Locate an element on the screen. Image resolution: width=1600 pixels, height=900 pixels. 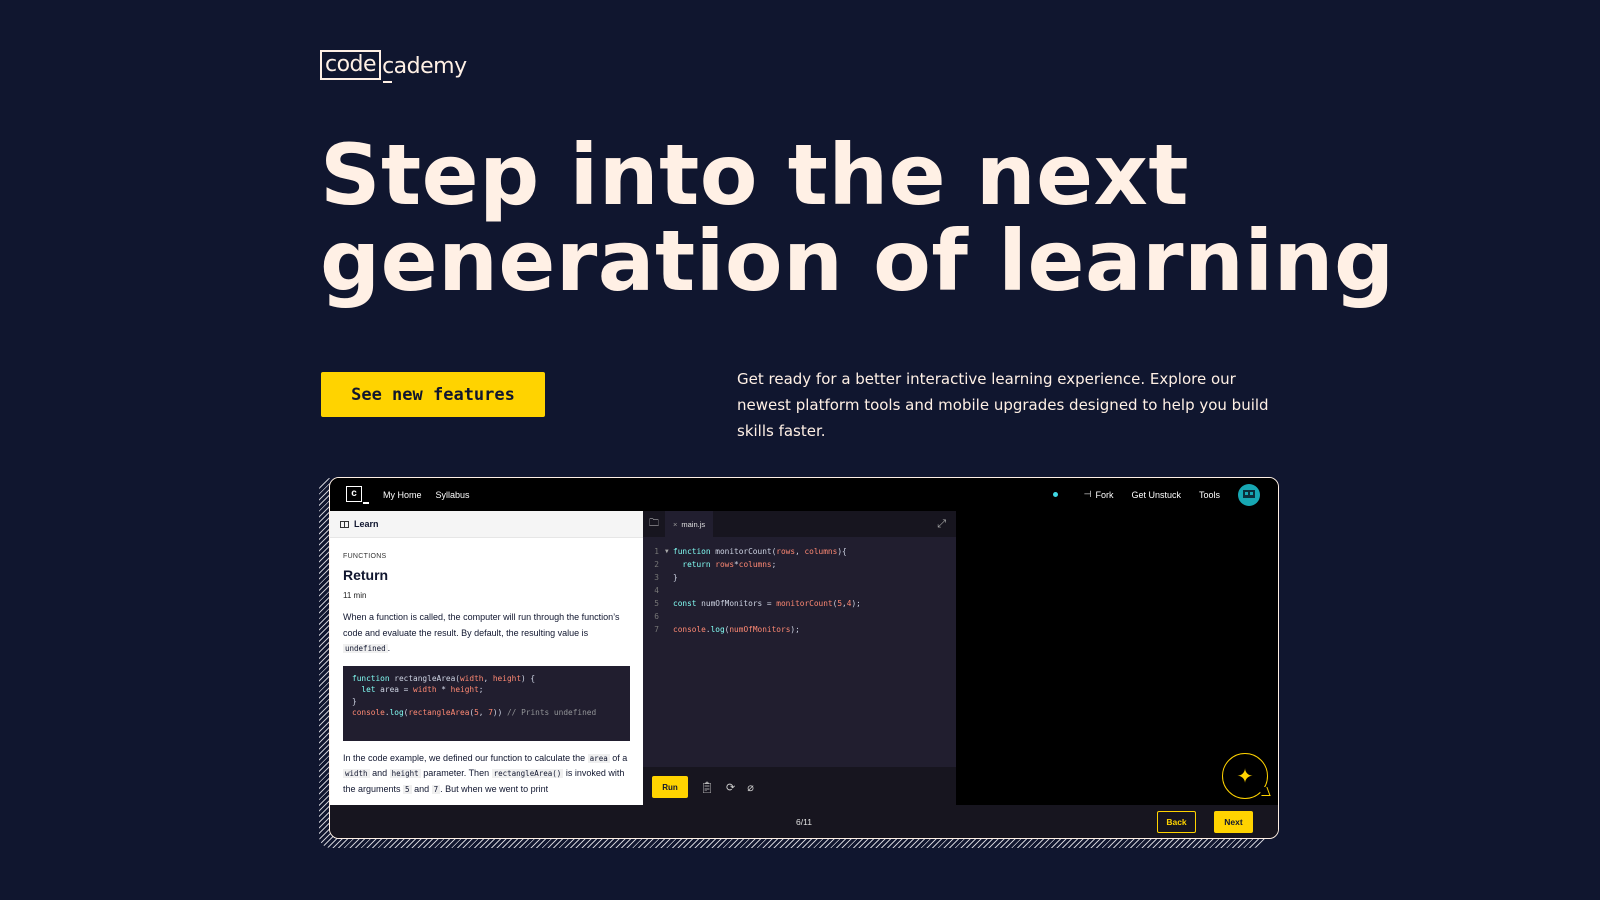
next-button: Next is located at coordinates (1233, 822).